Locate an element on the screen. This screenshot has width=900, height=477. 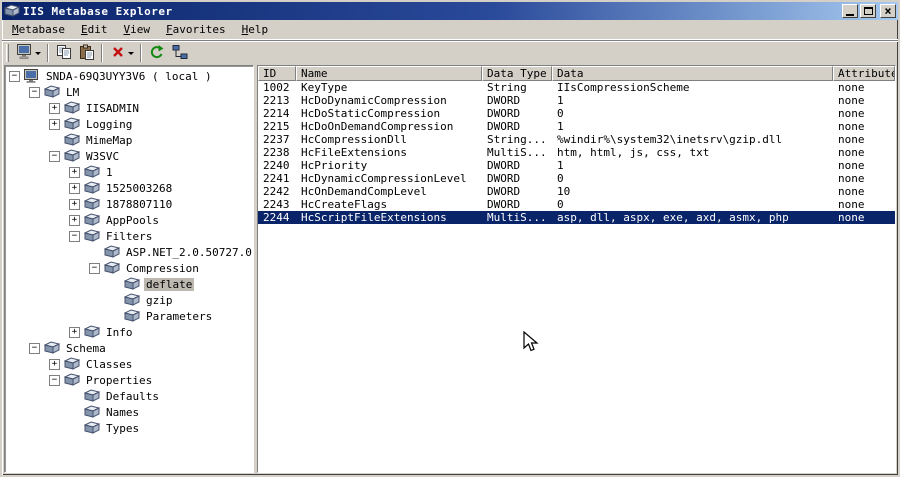
tree-item-w3svc: − W3SVC is located at coordinates (129, 156).